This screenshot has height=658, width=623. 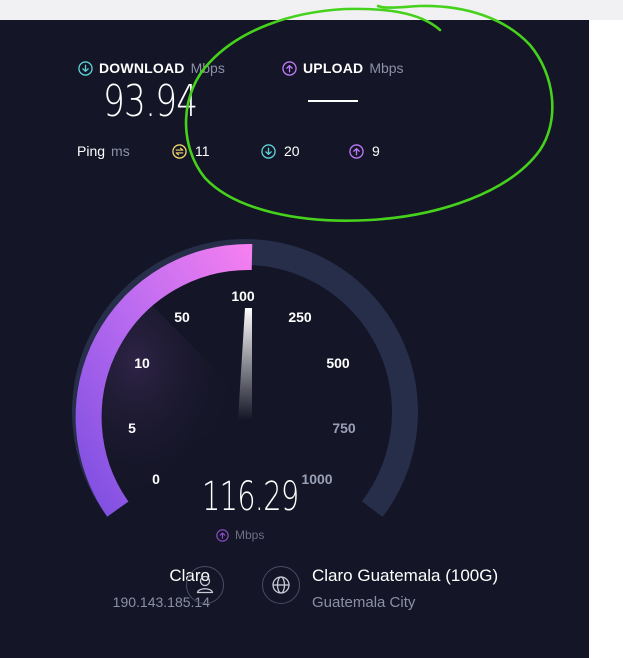 What do you see at coordinates (364, 602) in the screenshot?
I see `server-city: Guatemala City` at bounding box center [364, 602].